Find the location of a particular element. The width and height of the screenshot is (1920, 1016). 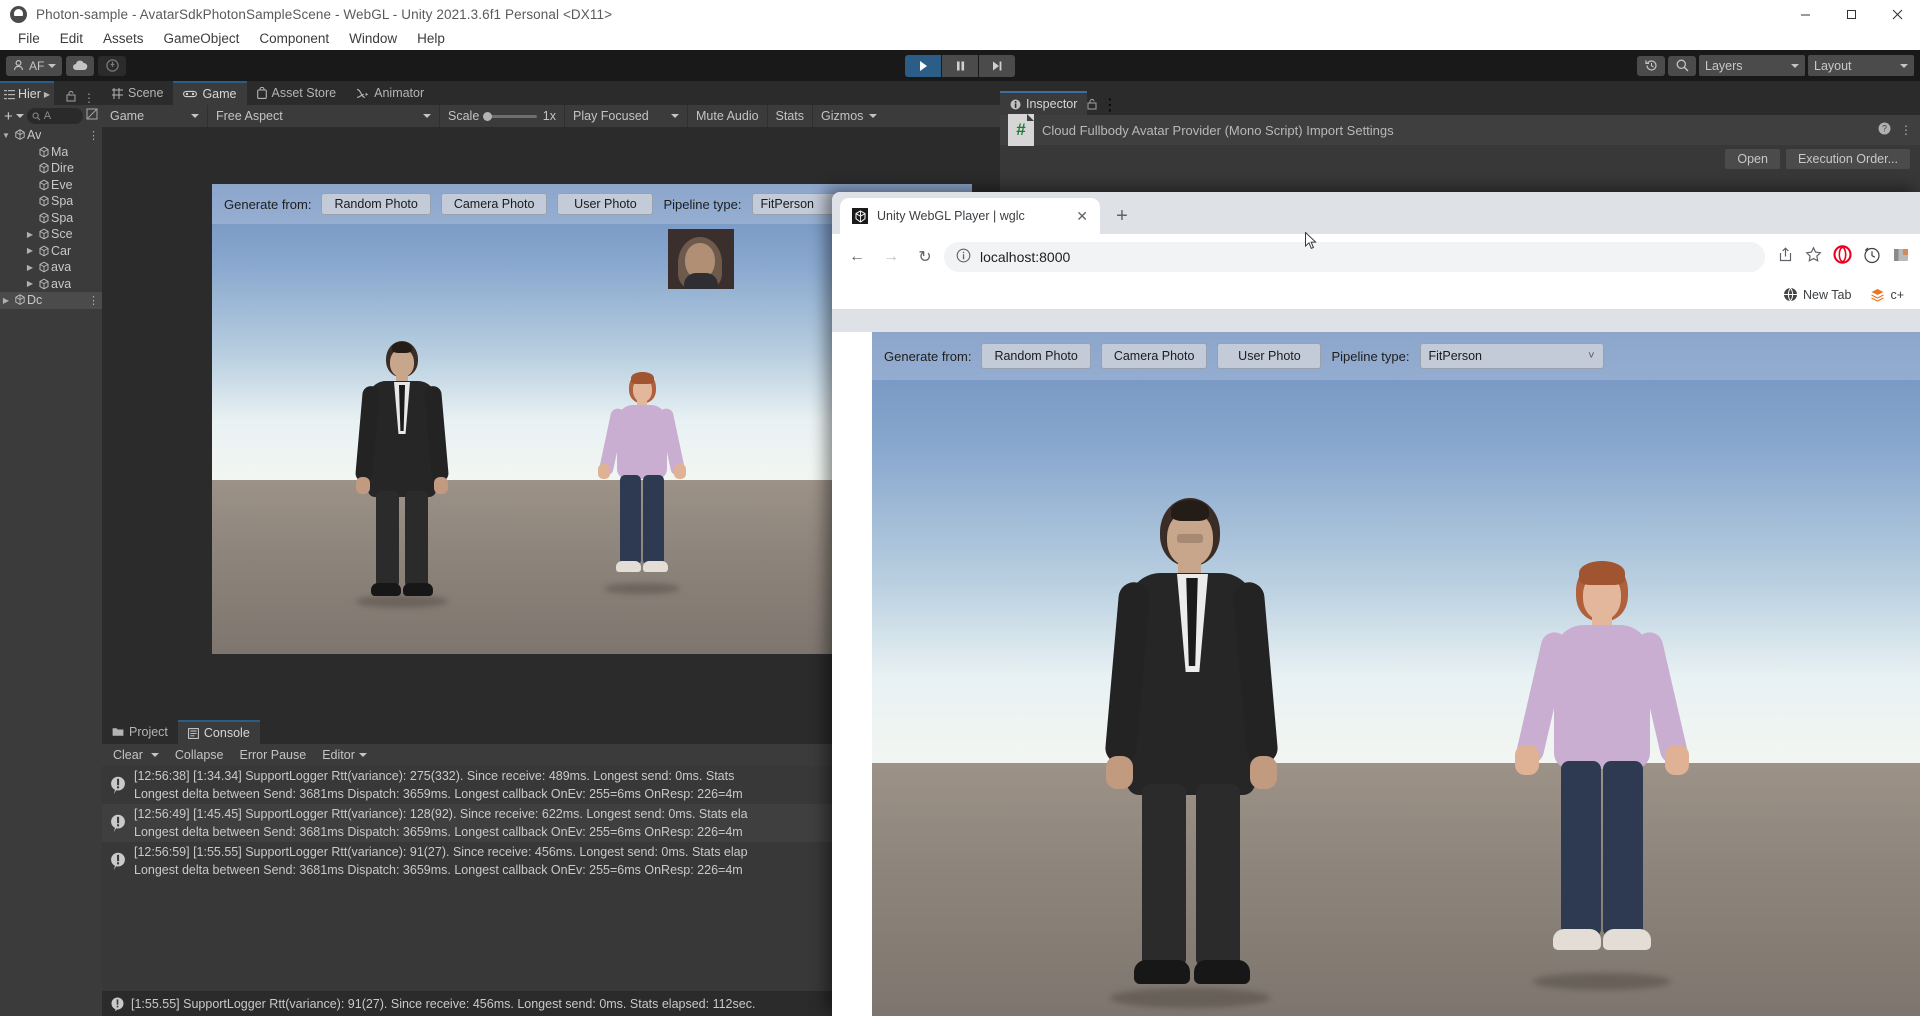

hierarchy-tree: ▼ Av ⋮ Ma Dire Eve Spa Spa ▶ Sce ▶ Car ▶ ava ▶ ava ▶ Dc ⋮ is located at coordinates (51, 571).